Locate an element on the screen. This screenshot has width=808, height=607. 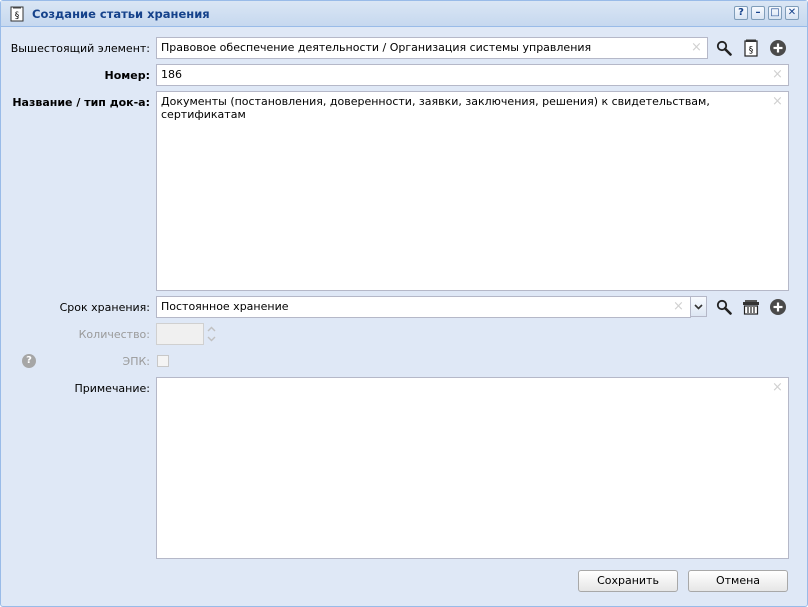
quantity-label: Количество: is located at coordinates (114, 334).